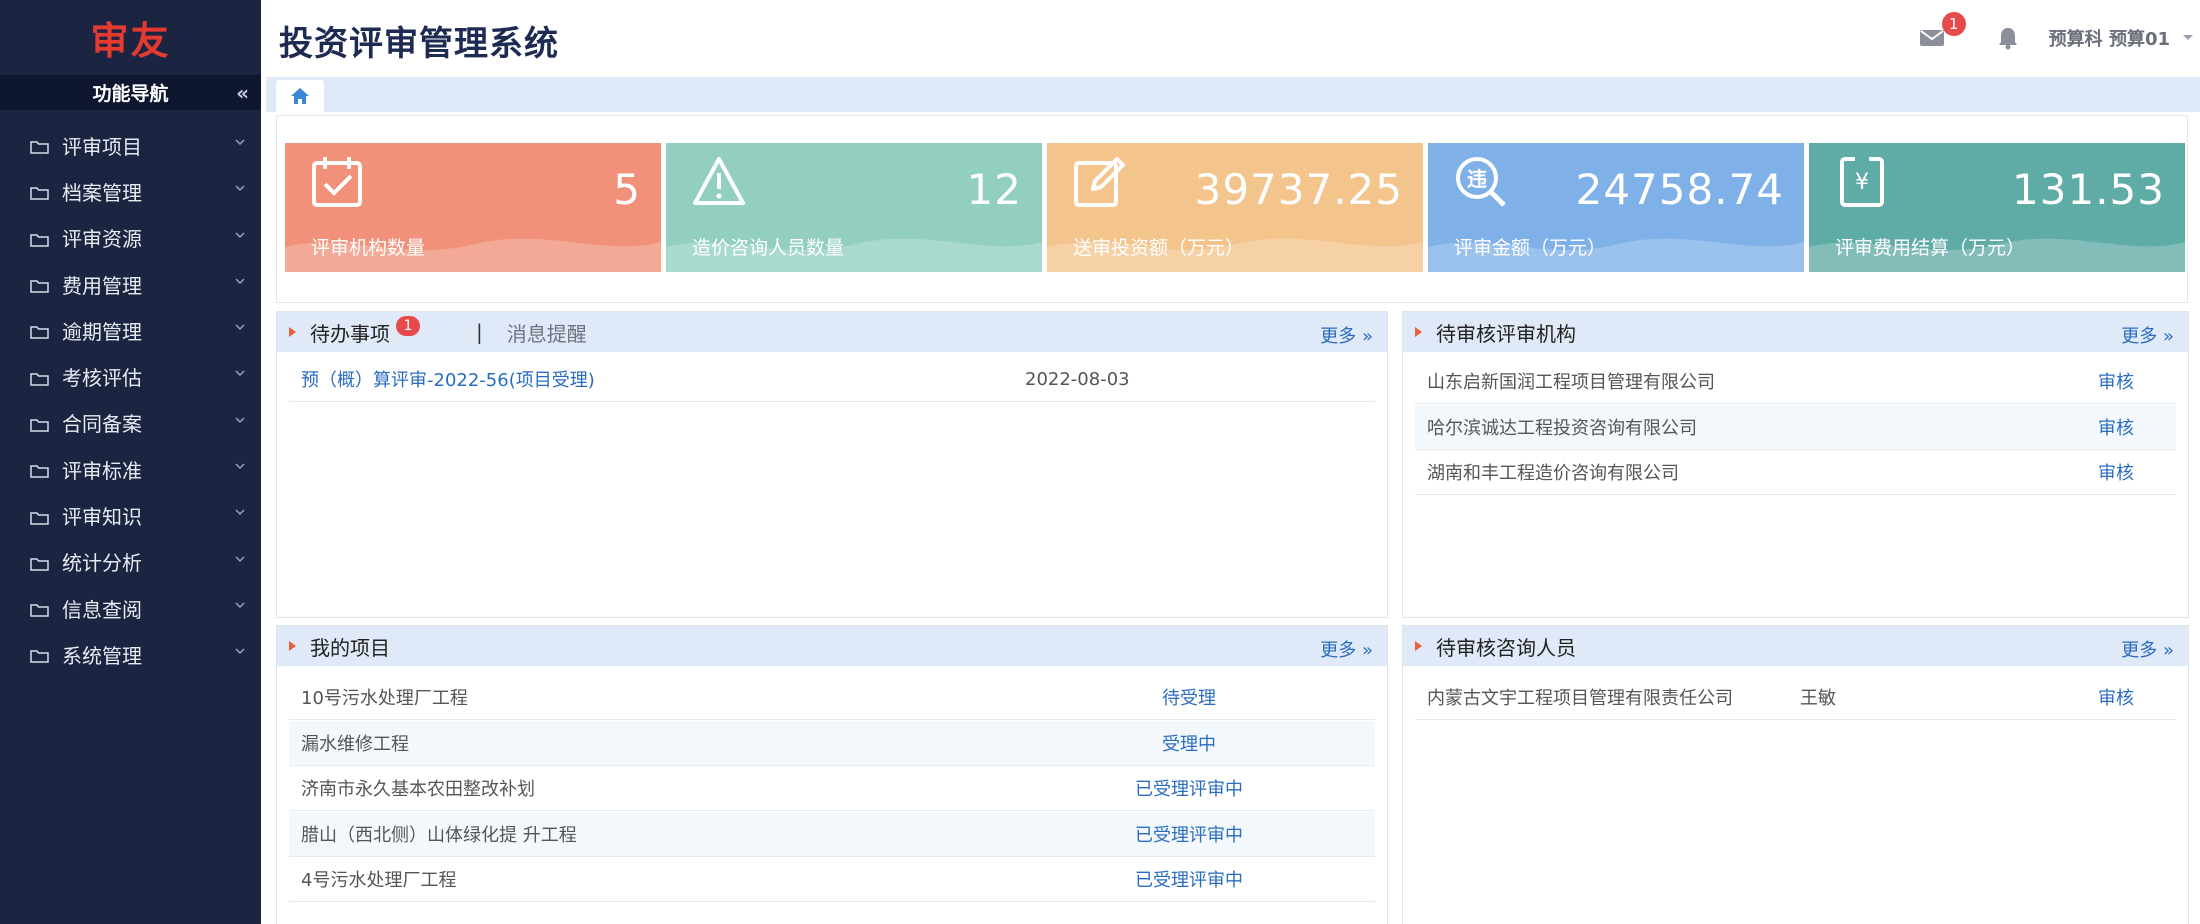  I want to click on sidebar-item: 逾期管理, so click(130, 330).